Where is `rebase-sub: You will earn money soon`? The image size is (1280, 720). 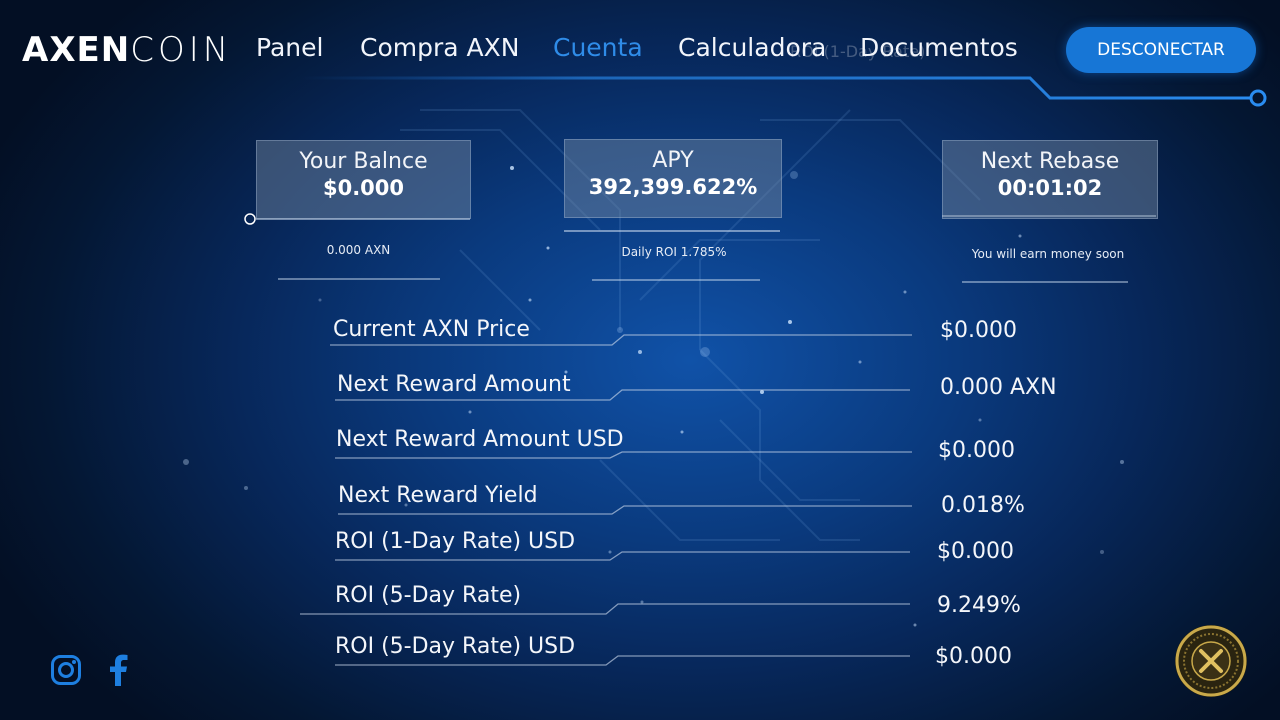 rebase-sub: You will earn money soon is located at coordinates (1048, 254).